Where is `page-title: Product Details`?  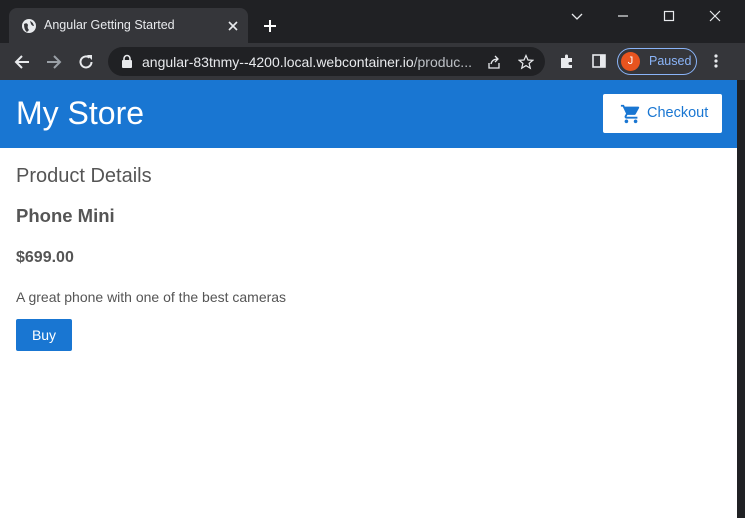
page-title: Product Details is located at coordinates (84, 176).